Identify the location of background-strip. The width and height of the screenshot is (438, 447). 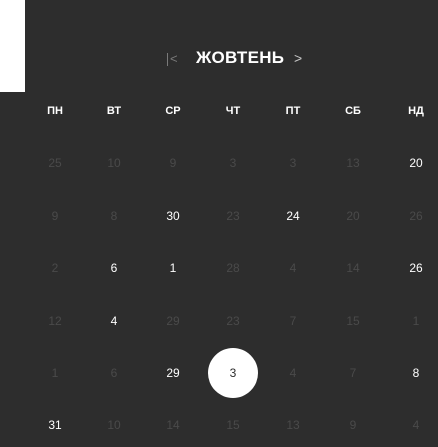
(12, 46).